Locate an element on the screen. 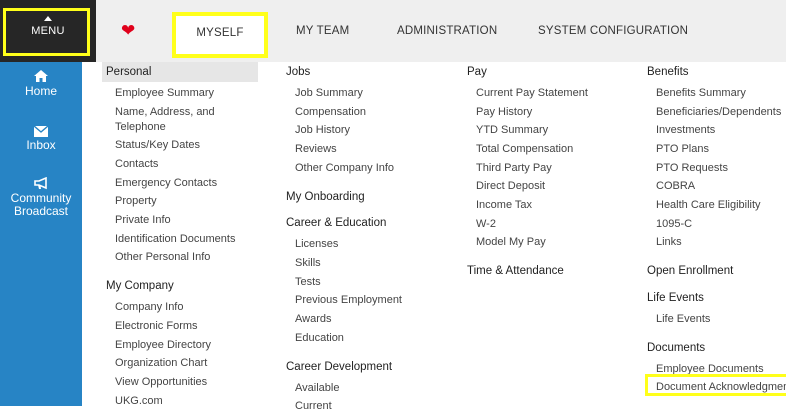 Image resolution: width=786 pixels, height=413 pixels. document-ack-clip: Document Acknowledgments is located at coordinates (721, 387).